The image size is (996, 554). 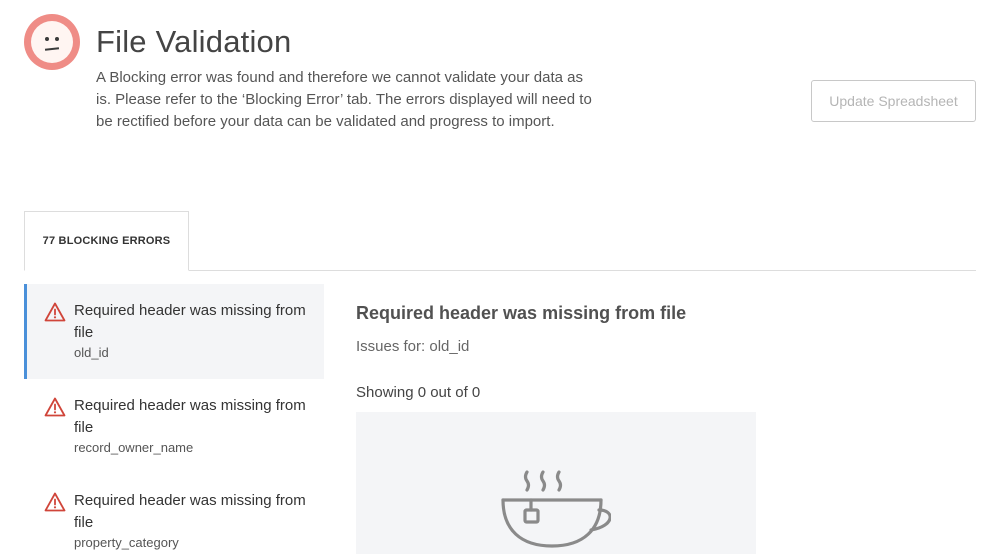 I want to click on empty-results-panel, so click(x=556, y=483).